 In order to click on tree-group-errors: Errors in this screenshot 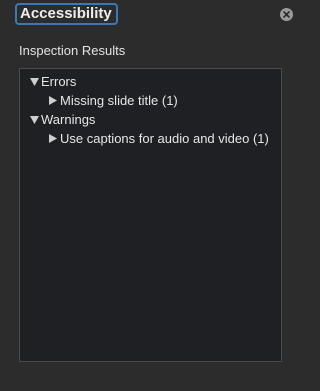, I will do `click(150, 81)`.